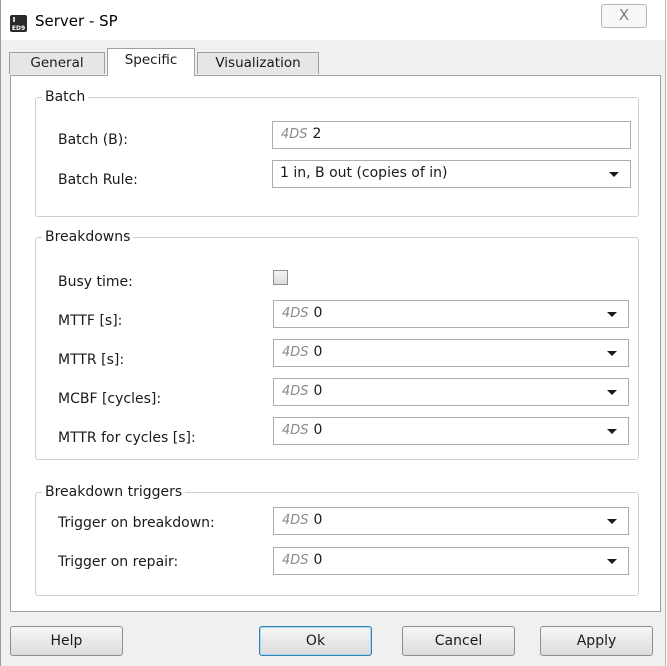 This screenshot has width=667, height=666. What do you see at coordinates (18, 23) in the screenshot?
I see `app-icon: ED9` at bounding box center [18, 23].